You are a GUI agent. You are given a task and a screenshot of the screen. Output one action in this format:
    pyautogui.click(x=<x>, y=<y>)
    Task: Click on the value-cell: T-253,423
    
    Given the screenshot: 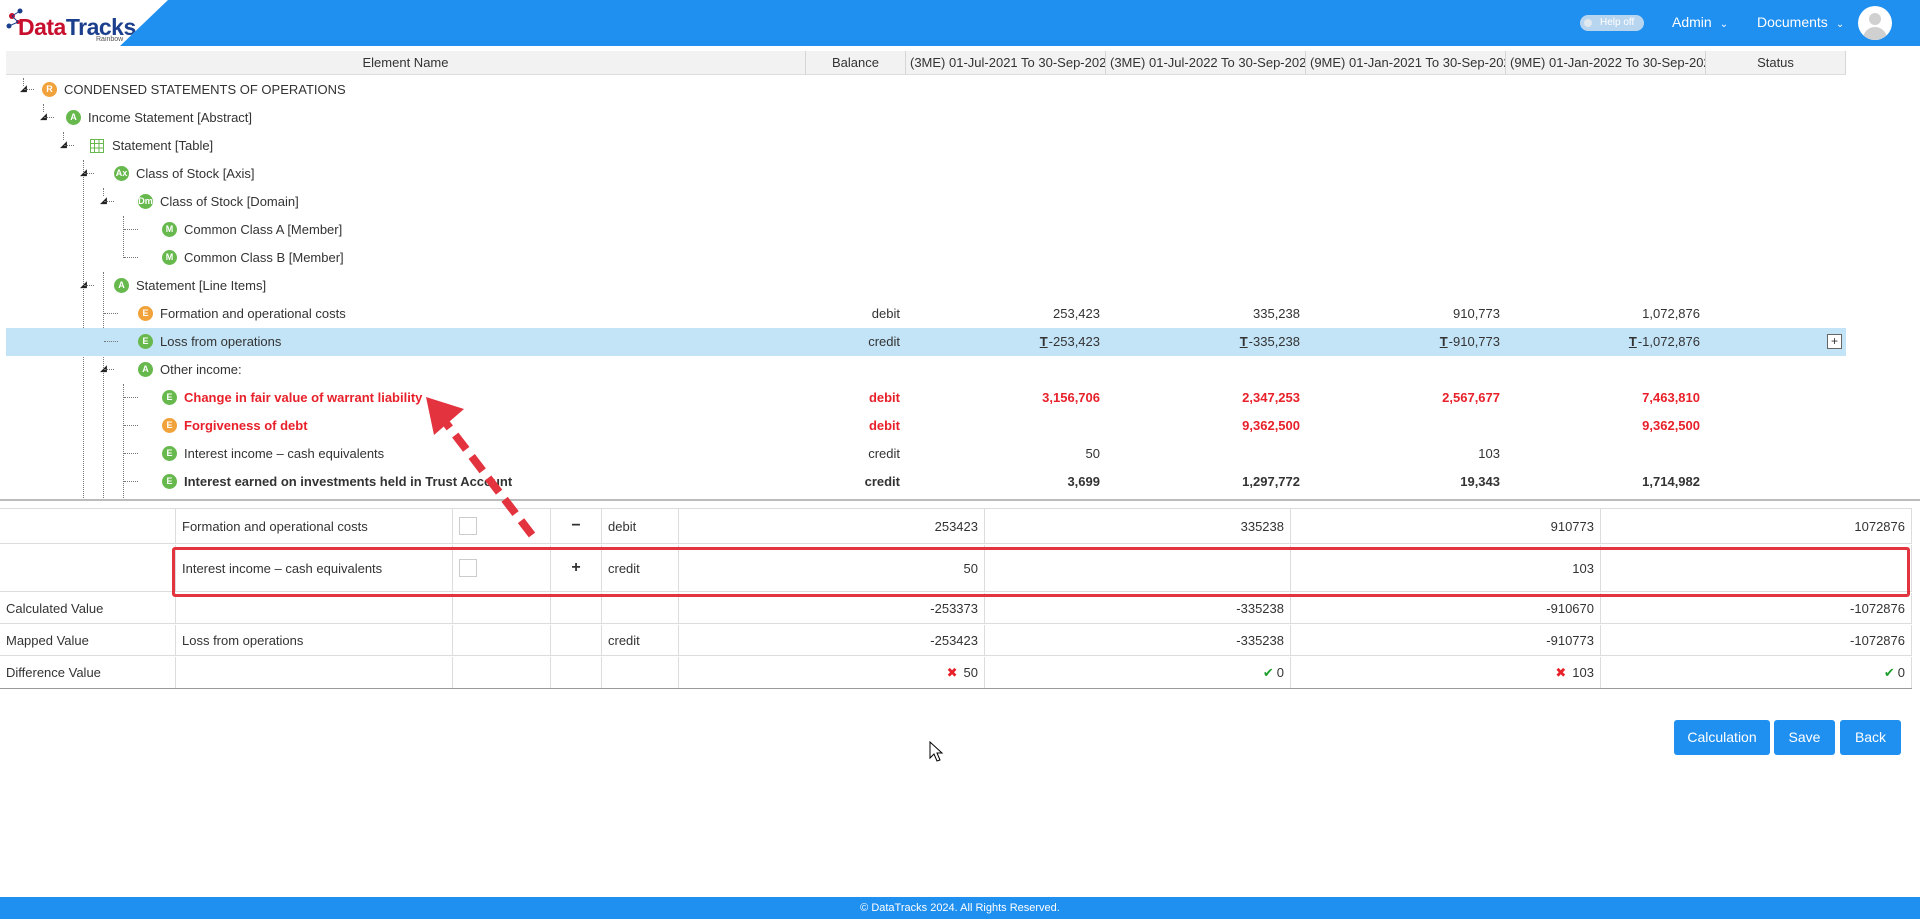 What is the action you would take?
    pyautogui.click(x=1070, y=341)
    